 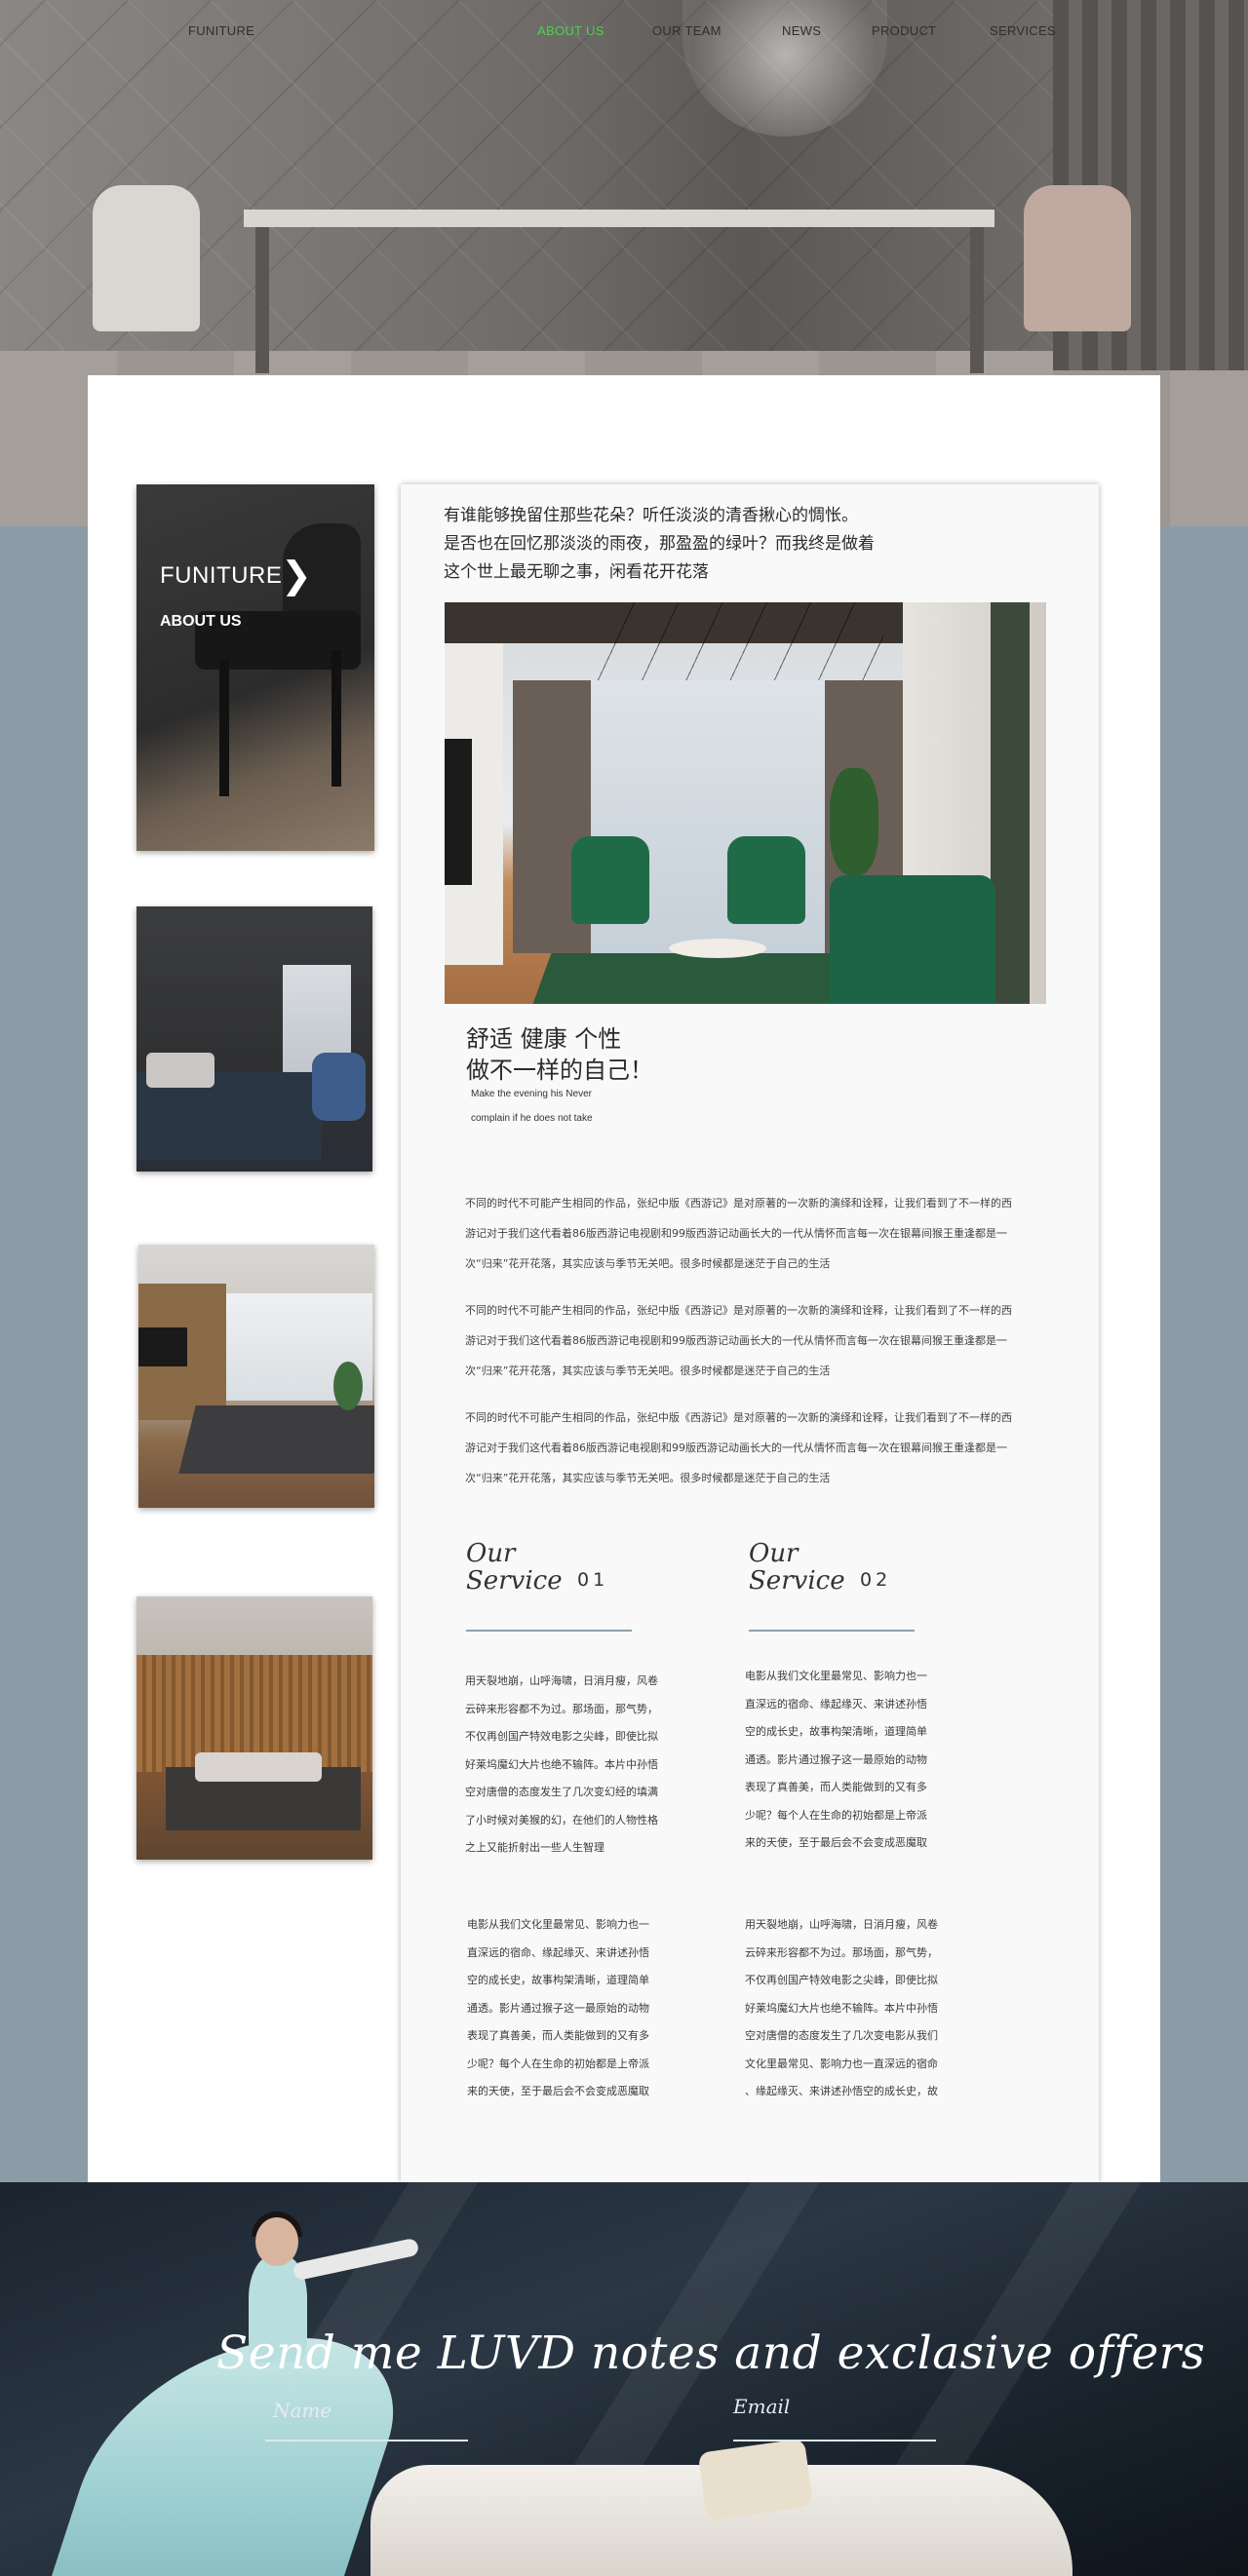 I want to click on card-title: FUNITURE, so click(x=221, y=575).